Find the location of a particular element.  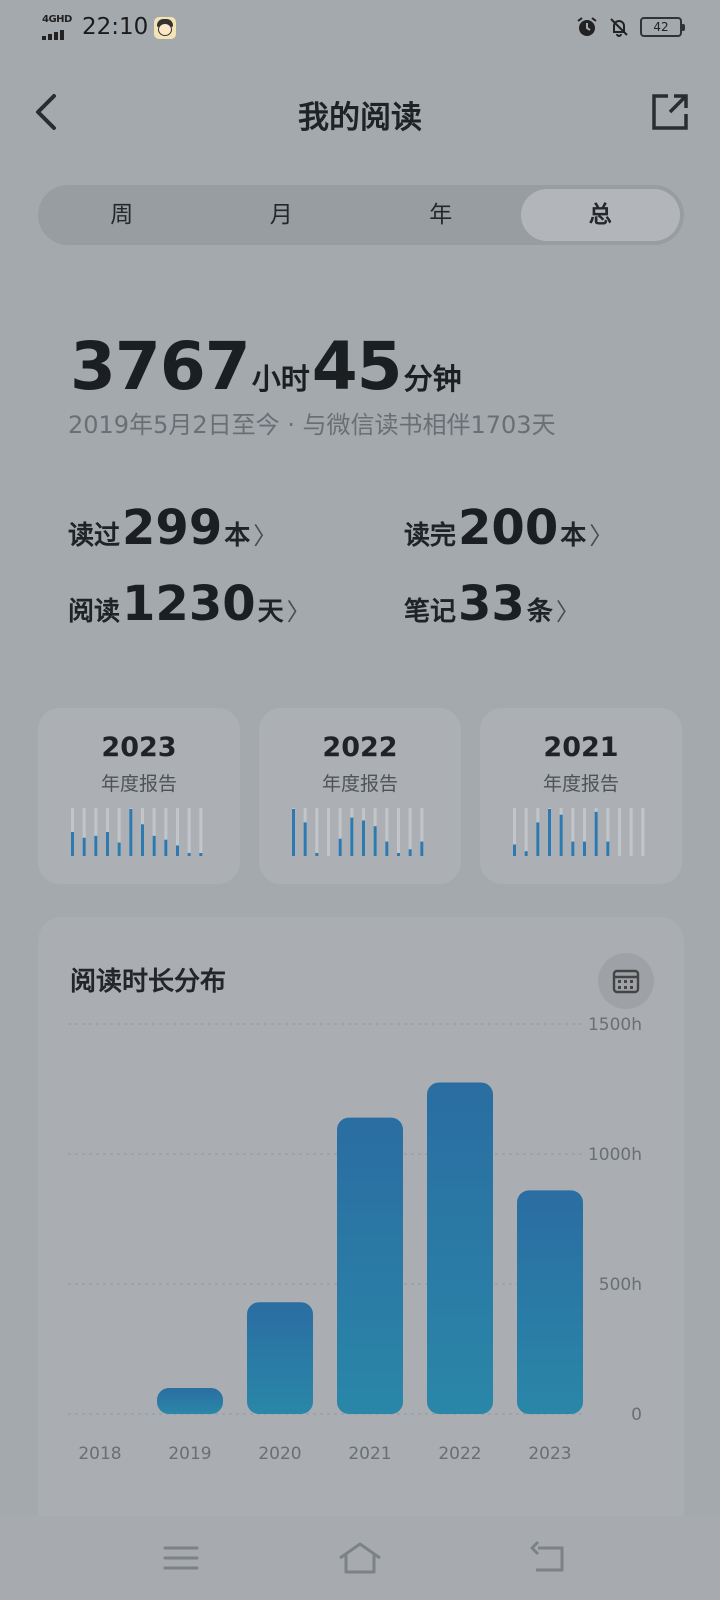

stat-value: 1230 is located at coordinates (189, 604).